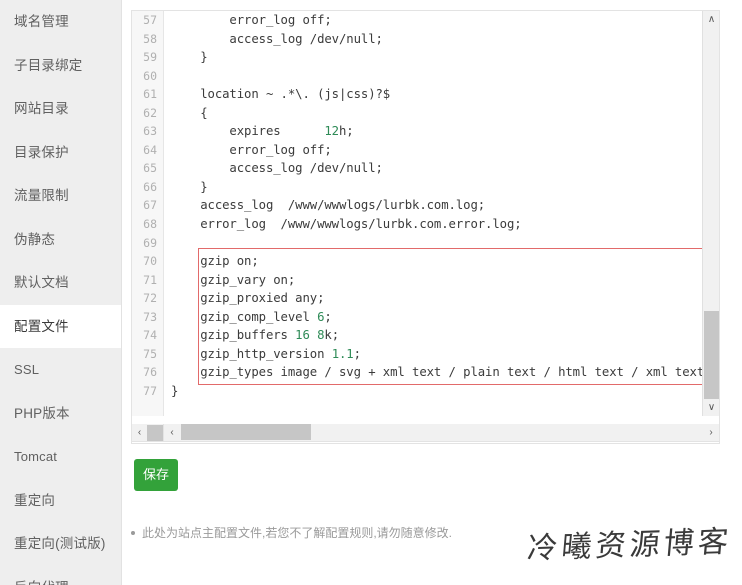  What do you see at coordinates (445, 335) in the screenshot?
I see `code-line: gzip_buffers 16 8k;` at bounding box center [445, 335].